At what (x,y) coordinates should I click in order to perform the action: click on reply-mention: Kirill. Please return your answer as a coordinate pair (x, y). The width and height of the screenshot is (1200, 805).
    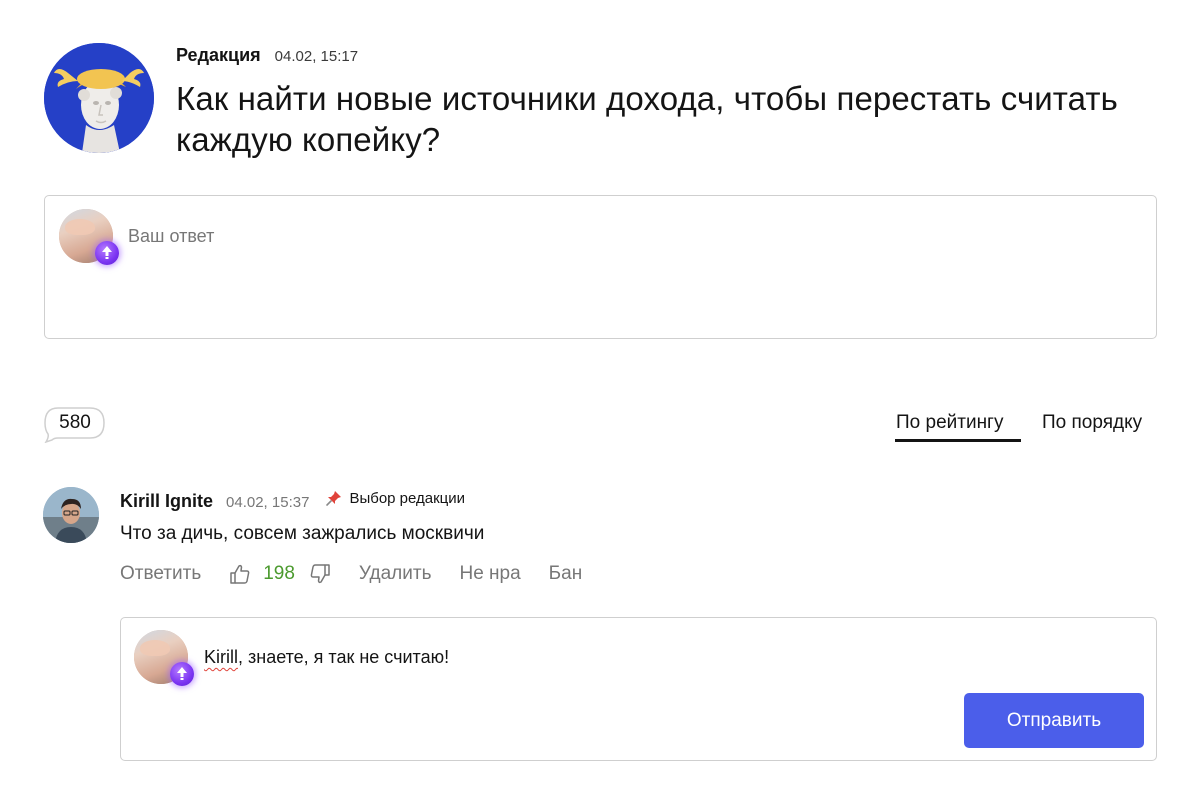
    Looking at the image, I should click on (221, 657).